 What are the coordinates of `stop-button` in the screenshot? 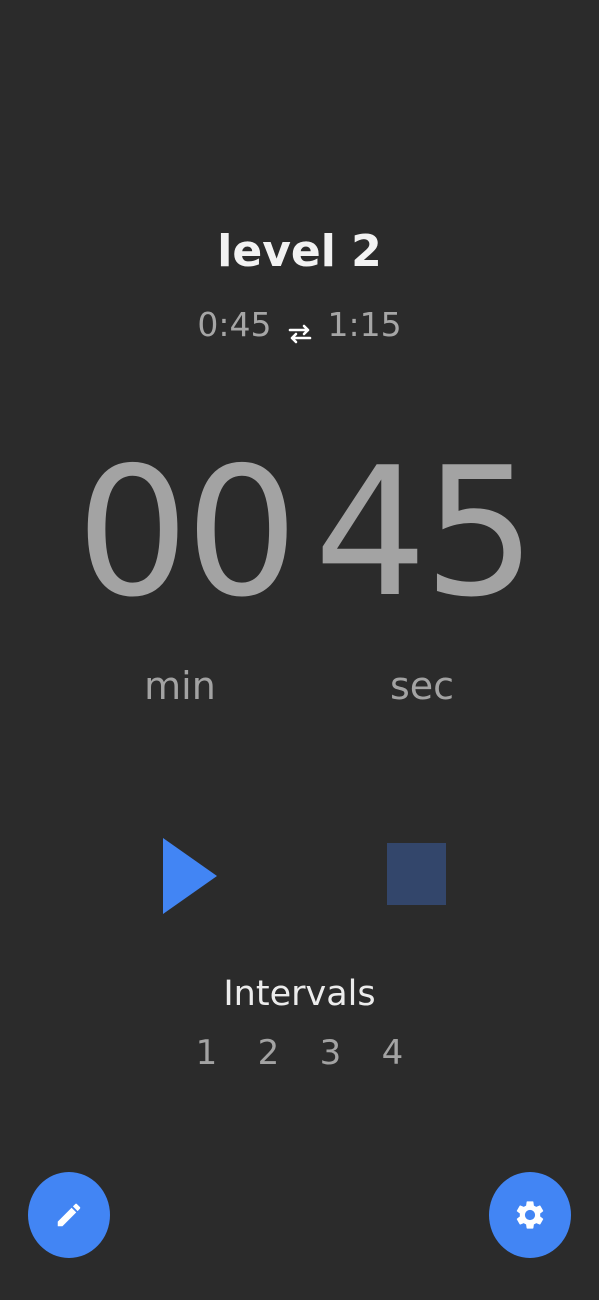 It's located at (416, 874).